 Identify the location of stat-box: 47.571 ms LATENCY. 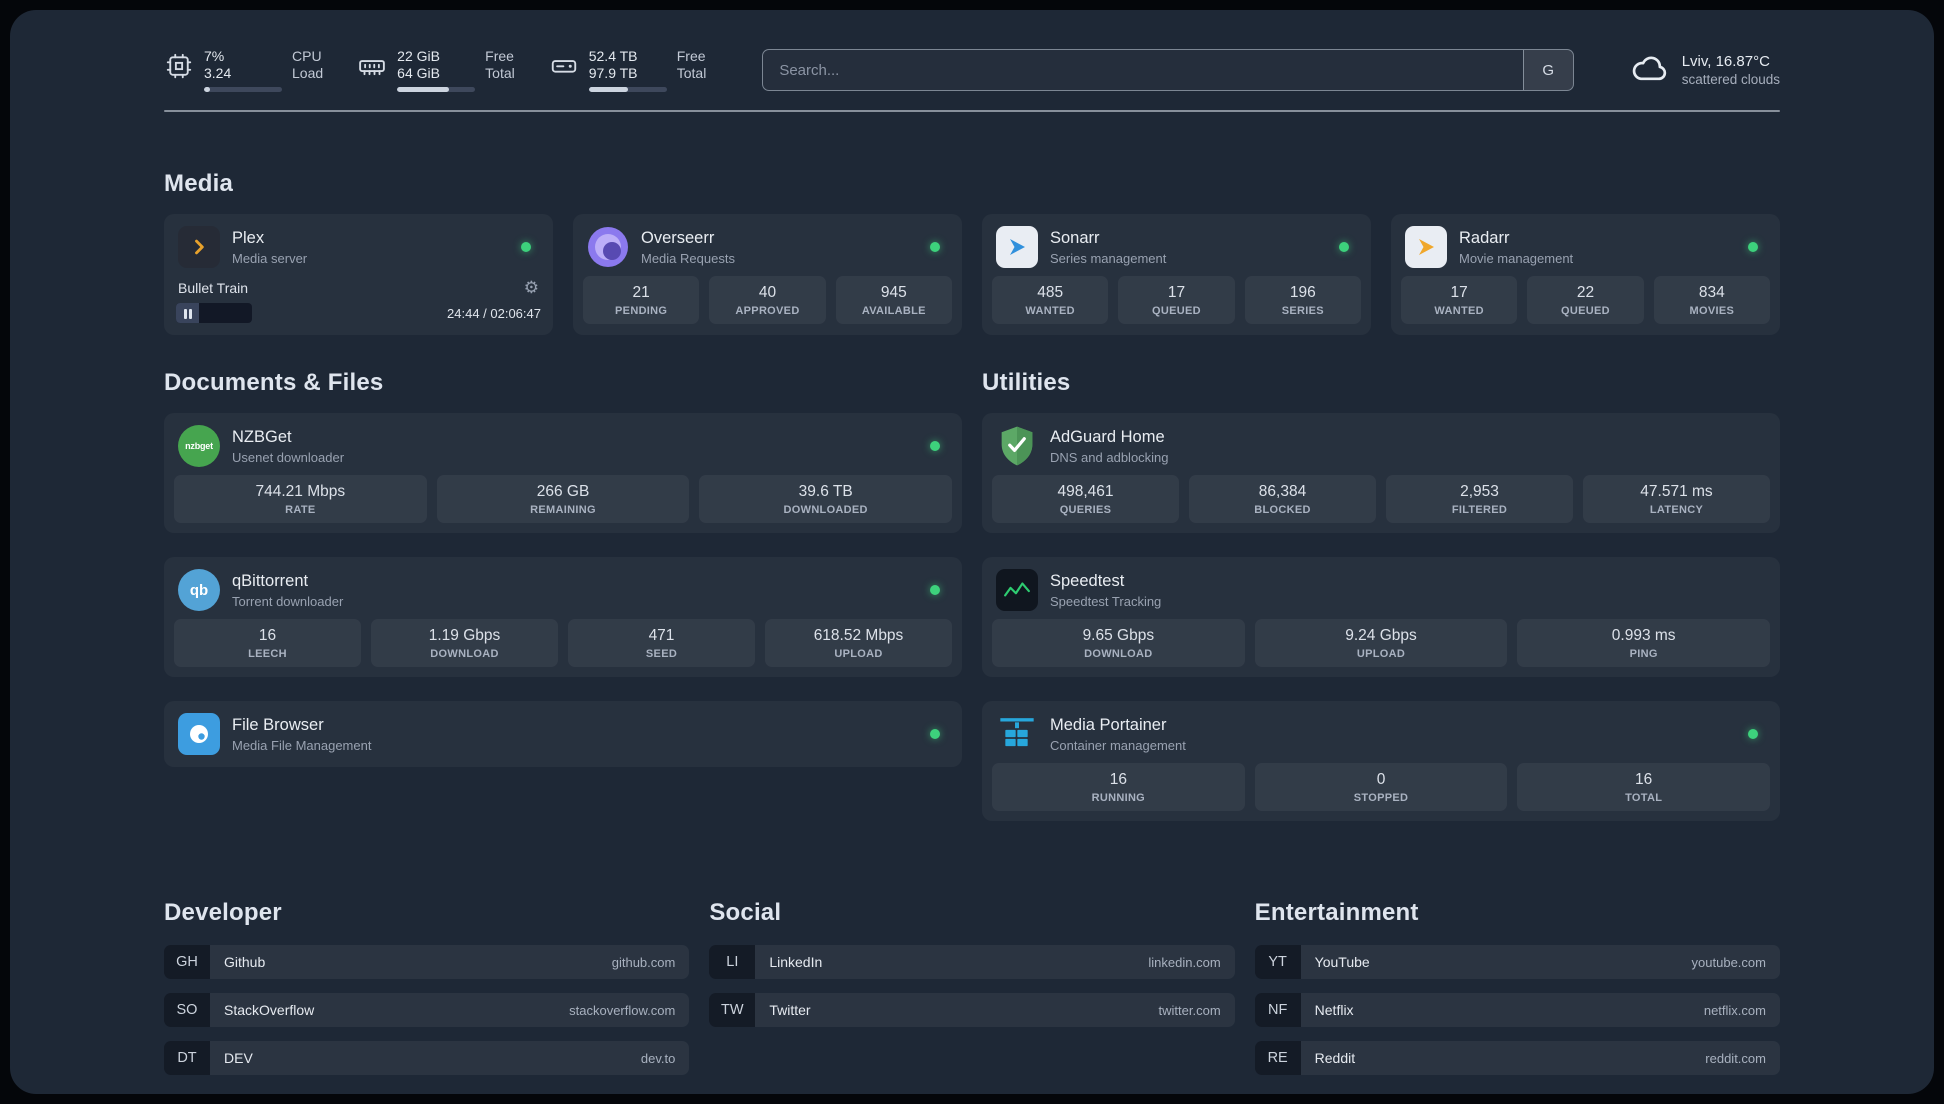
(1676, 499).